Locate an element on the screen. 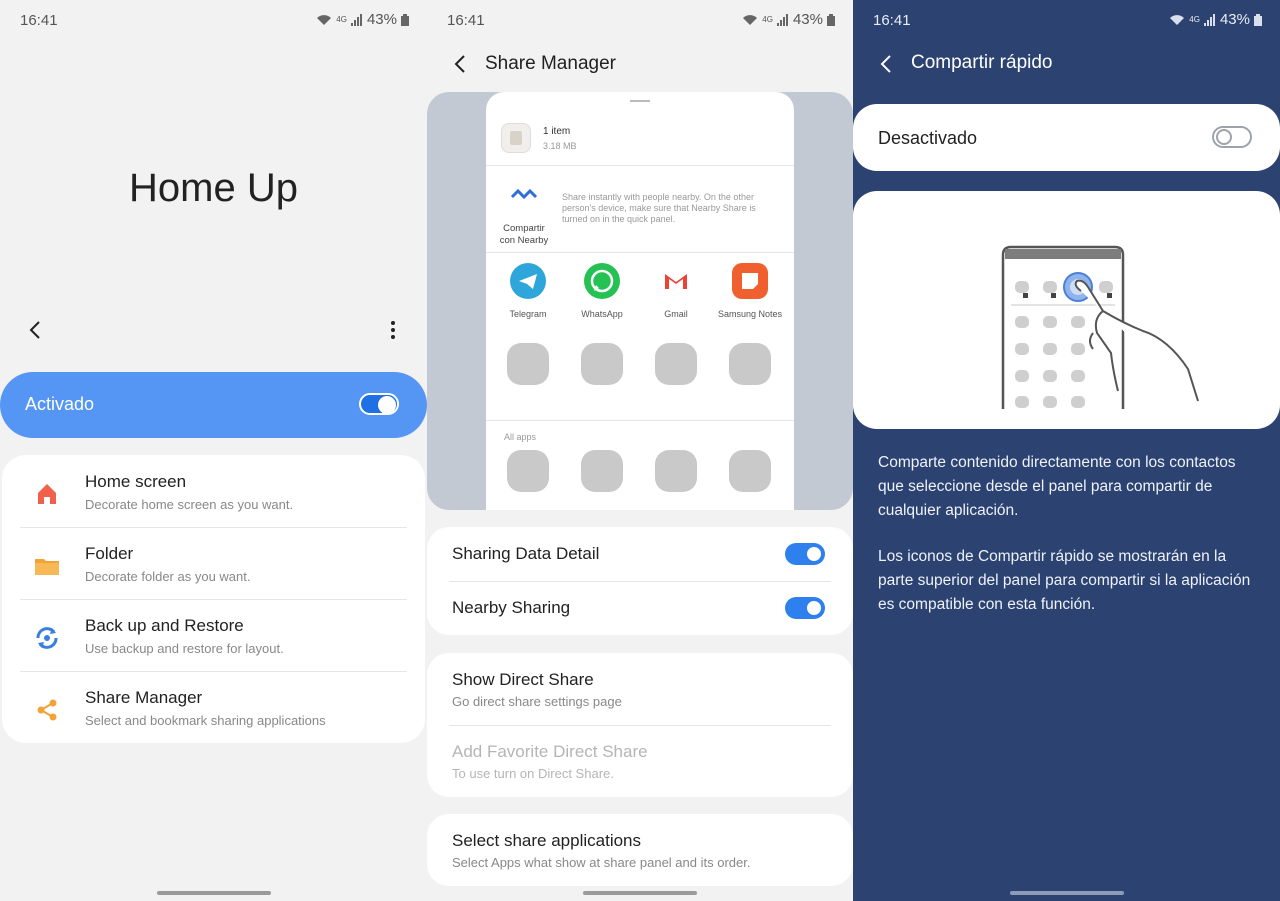  illustration-card is located at coordinates (1066, 310).